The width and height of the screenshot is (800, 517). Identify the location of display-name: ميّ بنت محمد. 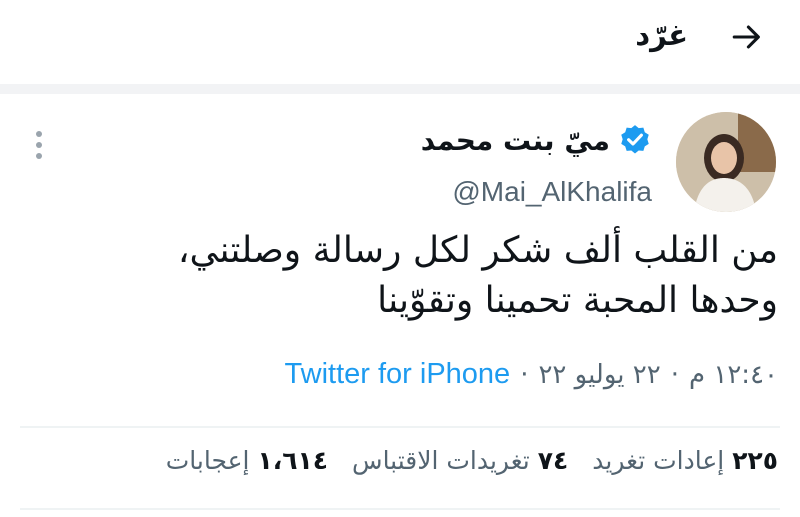
(515, 140).